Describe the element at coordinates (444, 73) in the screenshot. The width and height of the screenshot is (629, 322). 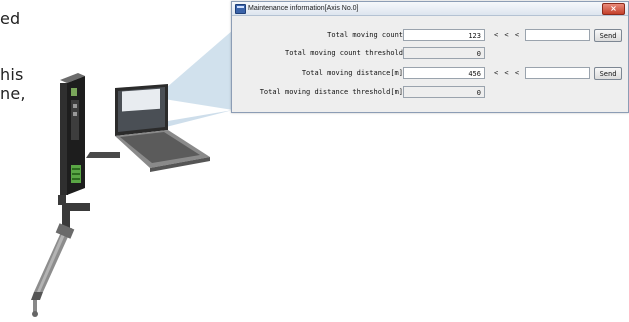
I see `total-moving-distance-field: 456` at that location.